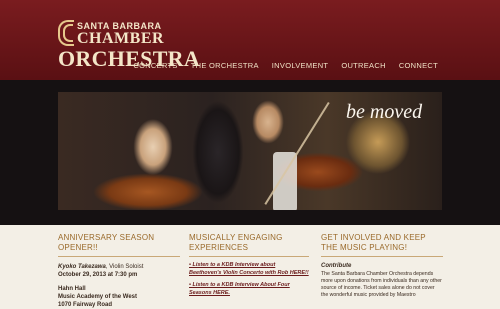 This screenshot has width=500, height=309. What do you see at coordinates (85, 305) in the screenshot?
I see `venue-address: 1070 Fairway Road` at bounding box center [85, 305].